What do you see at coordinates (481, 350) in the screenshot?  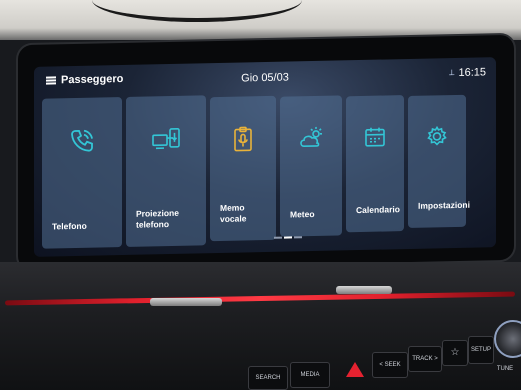 I see `setup-key: SETUP` at bounding box center [481, 350].